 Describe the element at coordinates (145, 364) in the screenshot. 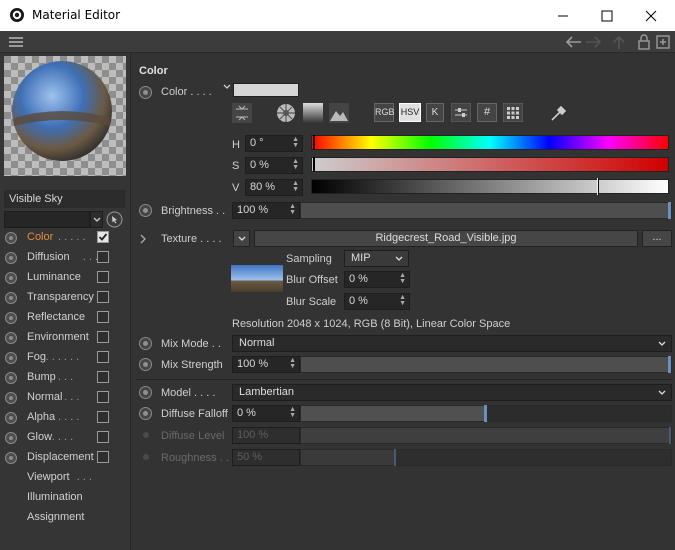

I see `mix-strength-animate-radio` at that location.